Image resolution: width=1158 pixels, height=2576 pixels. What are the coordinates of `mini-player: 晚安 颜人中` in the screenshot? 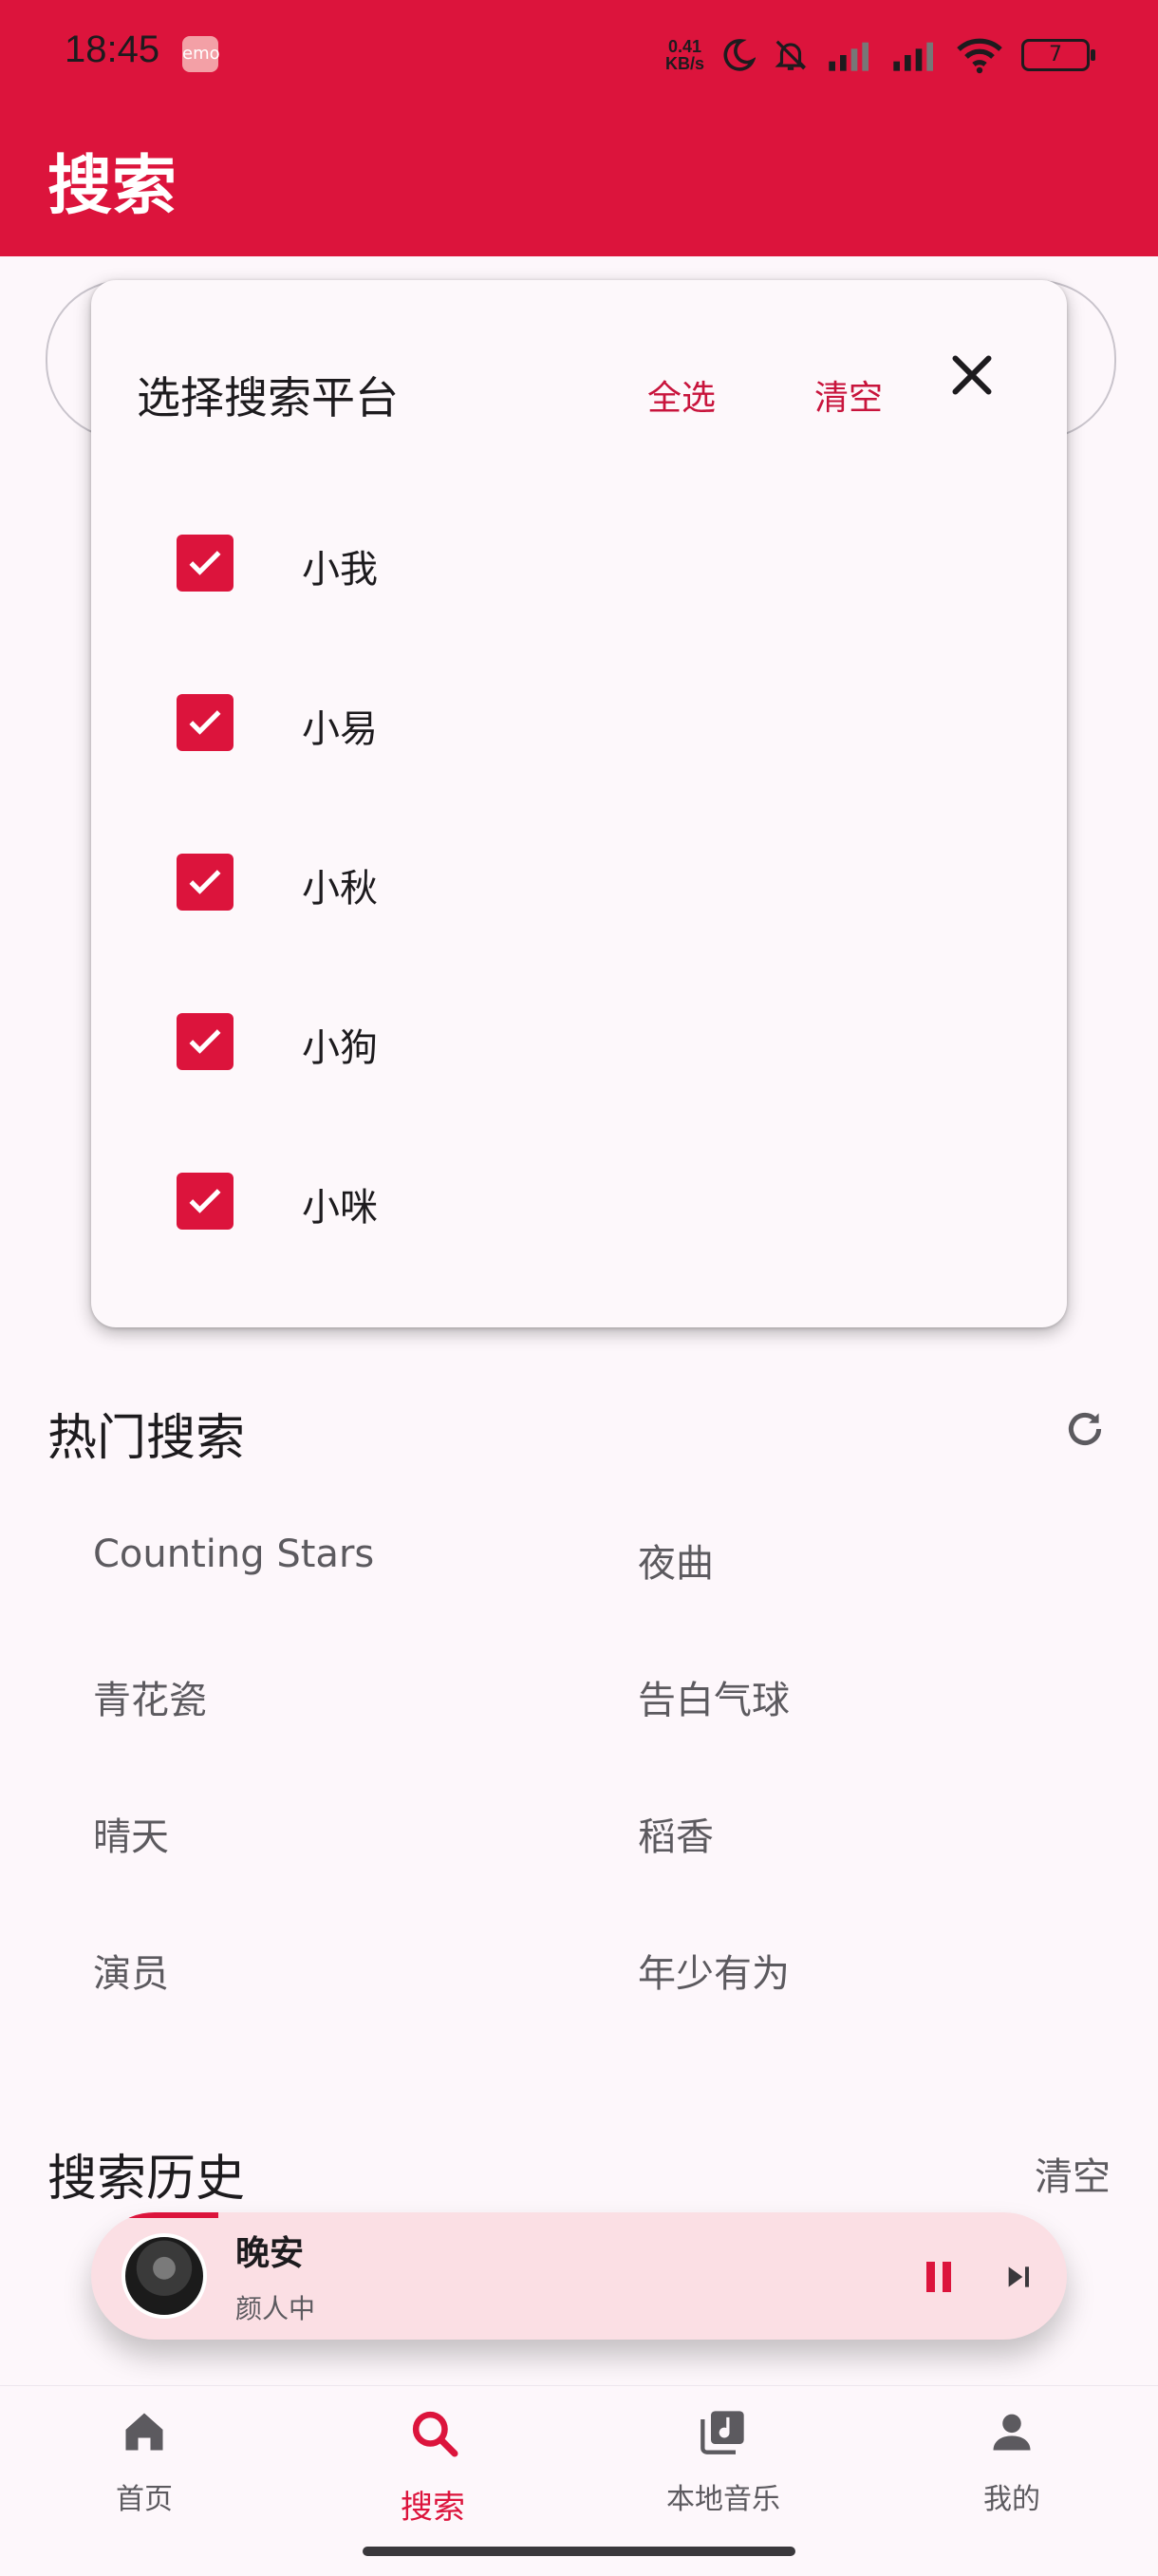 It's located at (579, 2276).